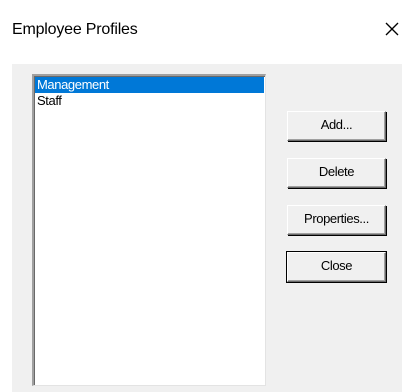 This screenshot has width=404, height=392. Describe the element at coordinates (336, 173) in the screenshot. I see `delete-button: Delete` at that location.